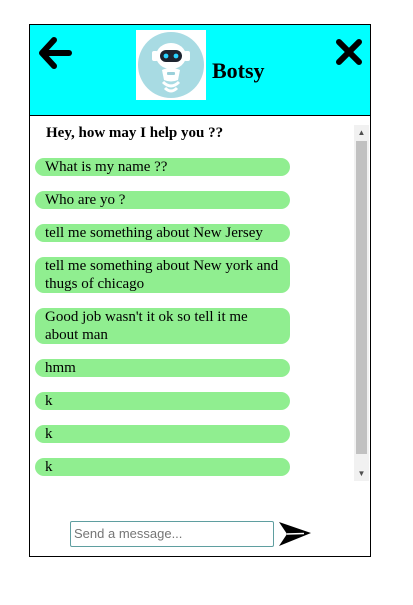 The height and width of the screenshot is (605, 413). Describe the element at coordinates (162, 368) in the screenshot. I see `user-message: hmm` at that location.